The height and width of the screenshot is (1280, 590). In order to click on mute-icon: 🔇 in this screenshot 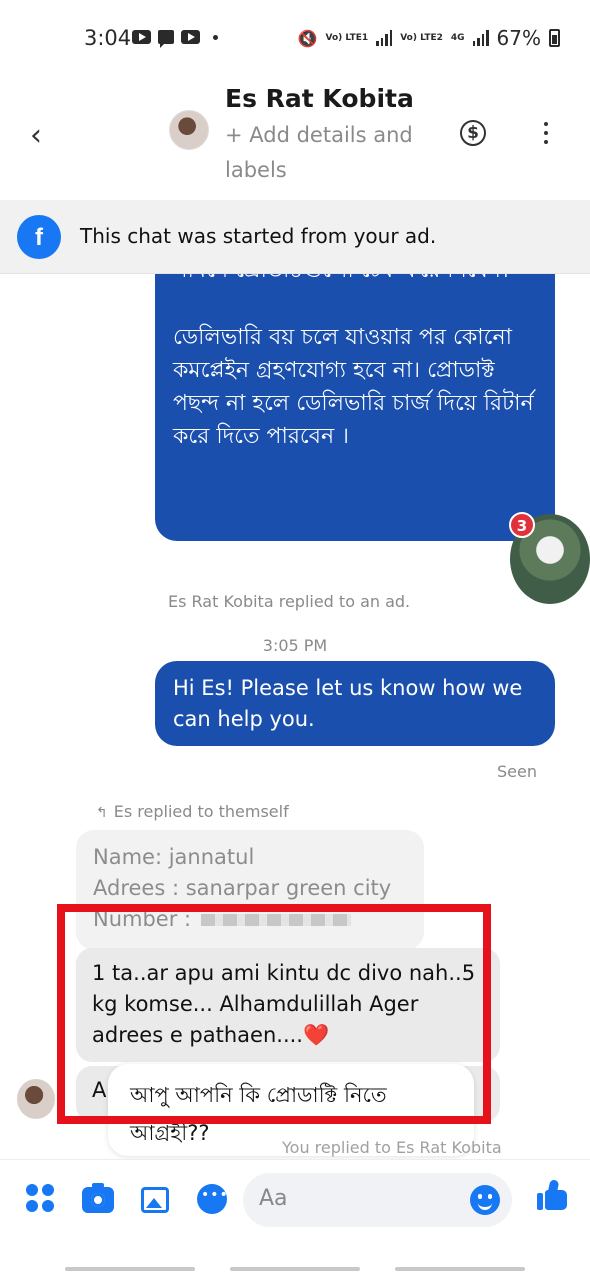, I will do `click(307, 38)`.